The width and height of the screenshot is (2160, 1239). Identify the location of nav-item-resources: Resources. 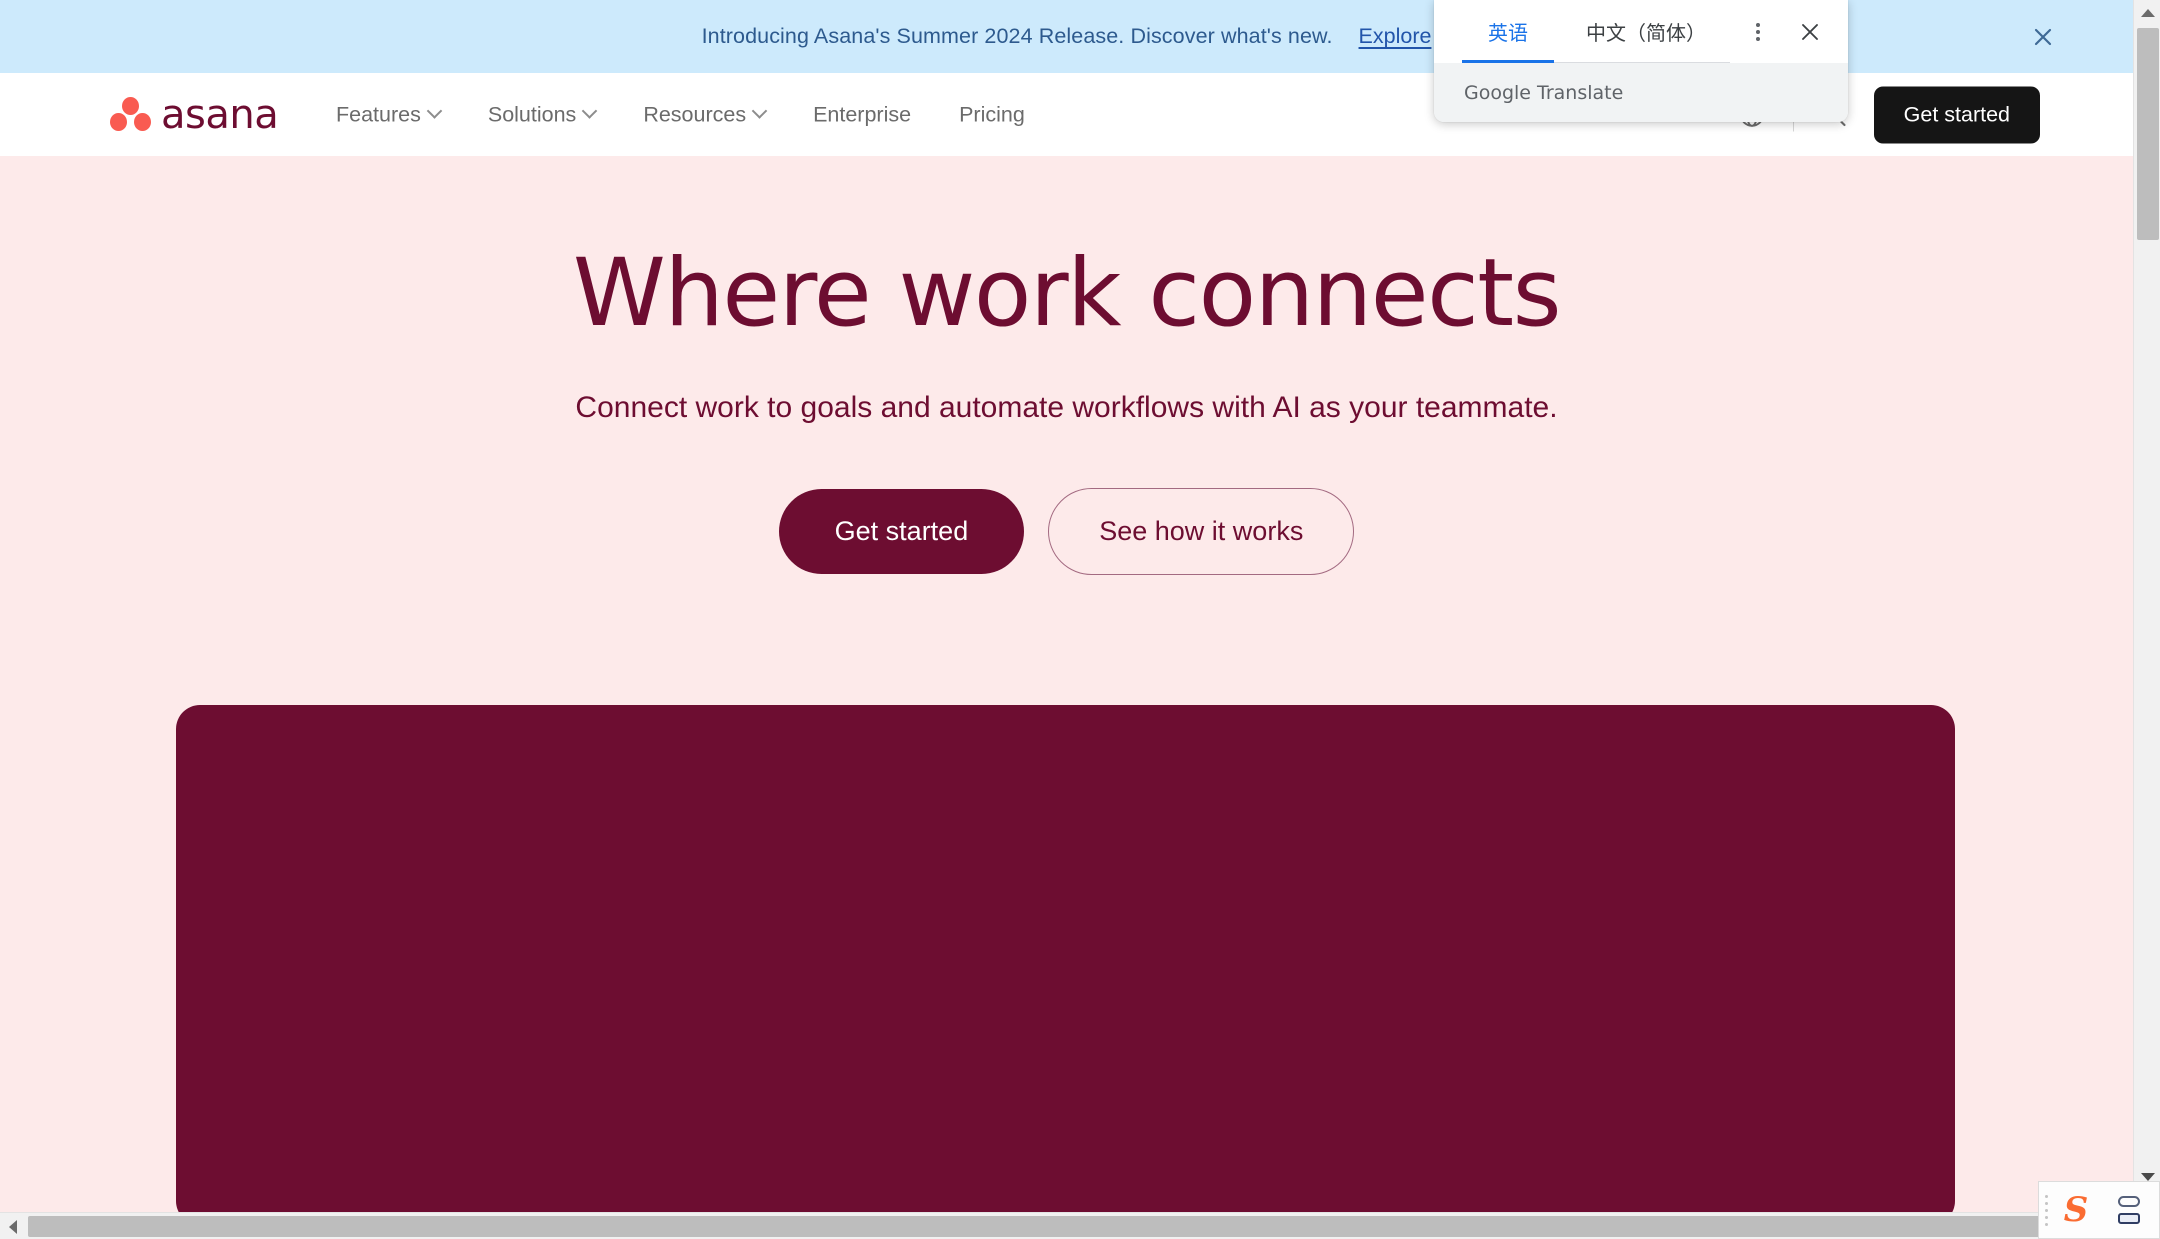
(705, 114).